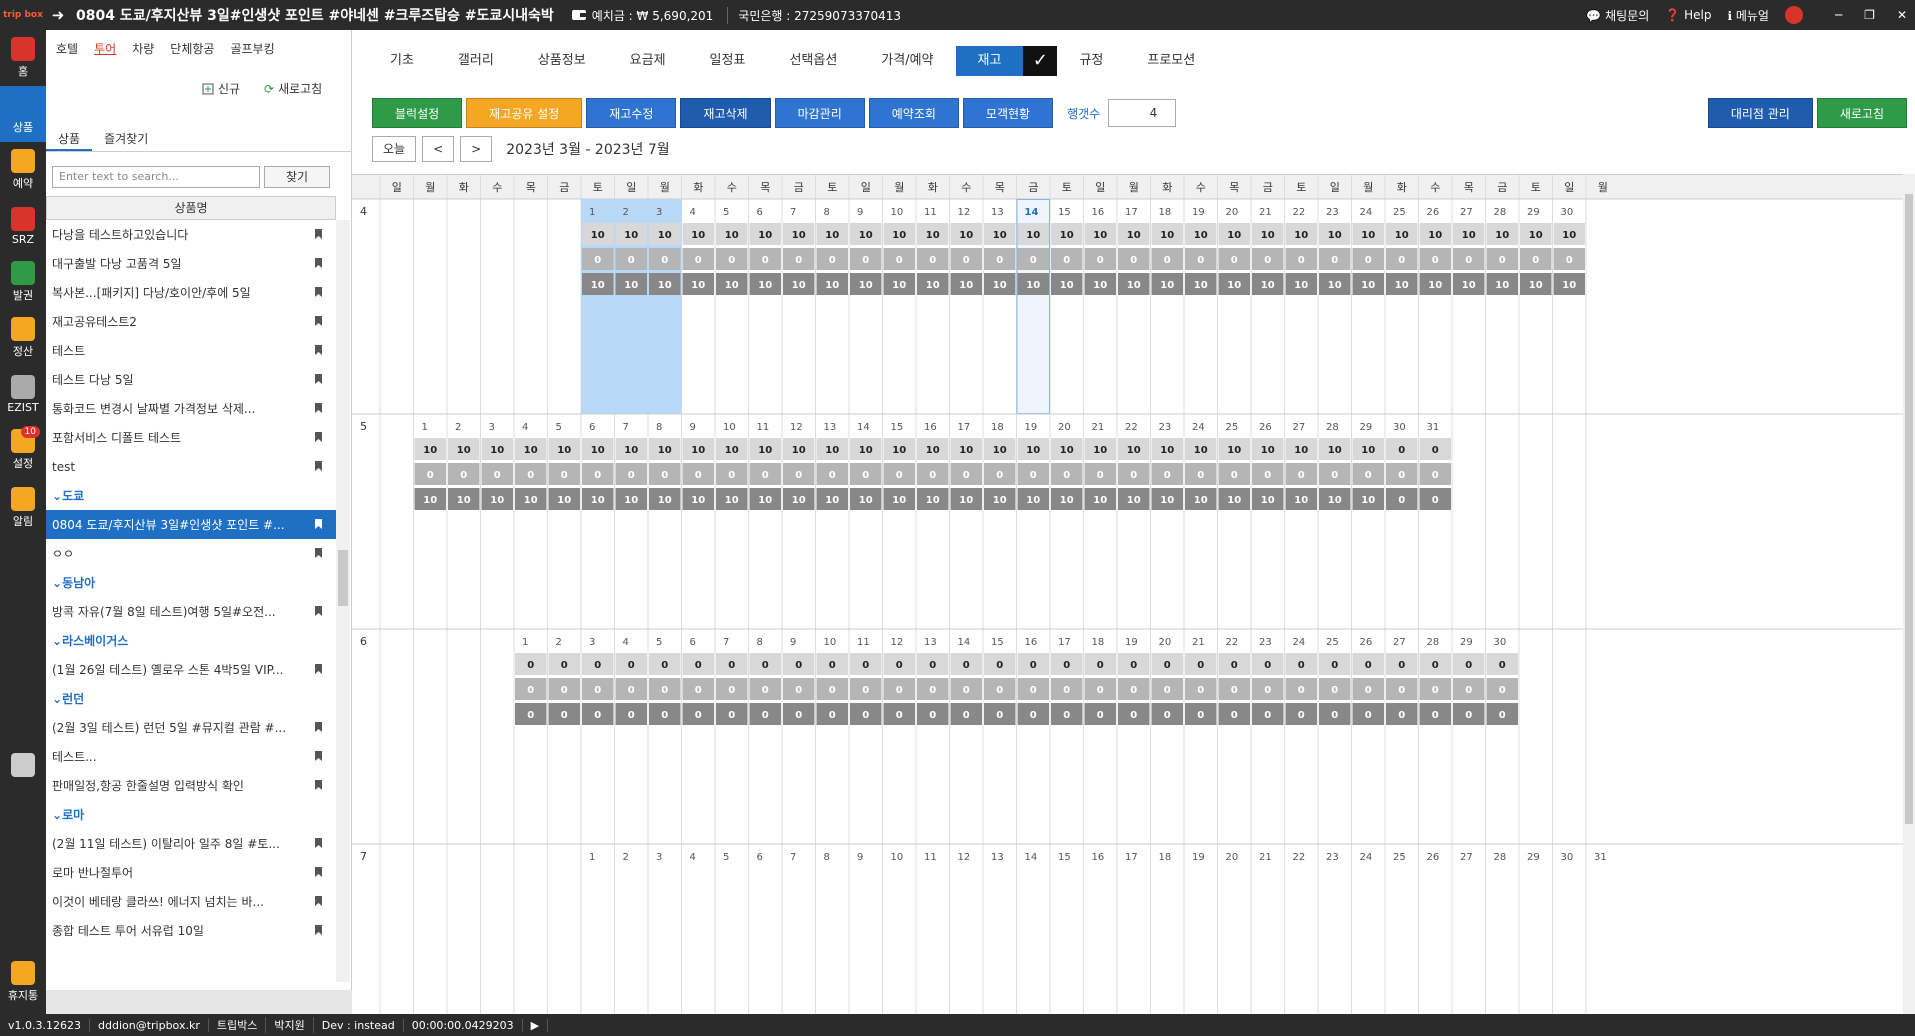 This screenshot has height=1036, width=1915. I want to click on tab-기초: 기초, so click(402, 61).